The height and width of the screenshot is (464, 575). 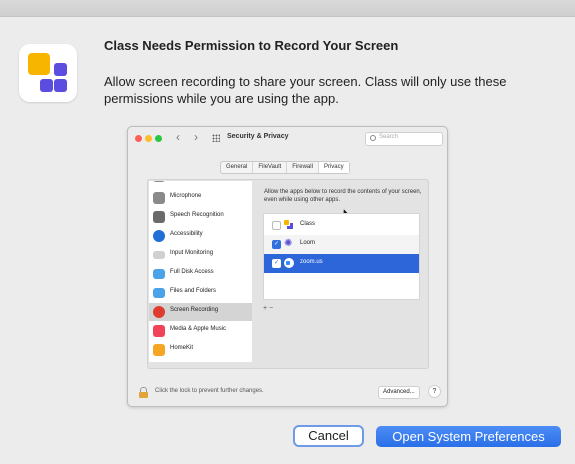 What do you see at coordinates (288, 243) in the screenshot?
I see `loom-icon: ✺` at bounding box center [288, 243].